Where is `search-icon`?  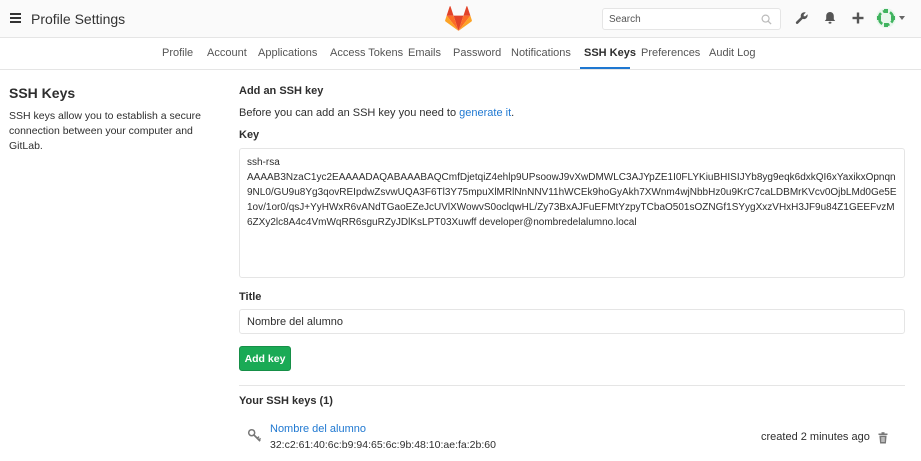 search-icon is located at coordinates (766, 19).